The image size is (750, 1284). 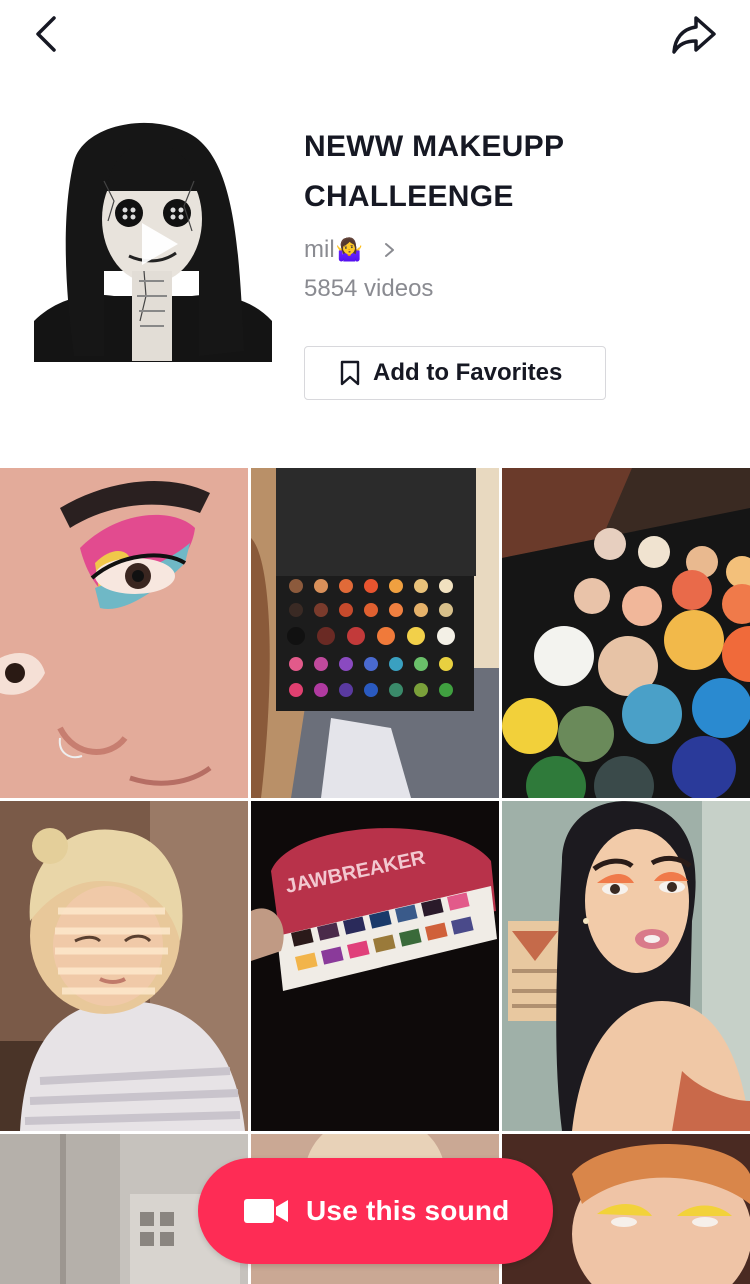 I want to click on add-to-favorites-button: Add to Favorites, so click(x=455, y=373).